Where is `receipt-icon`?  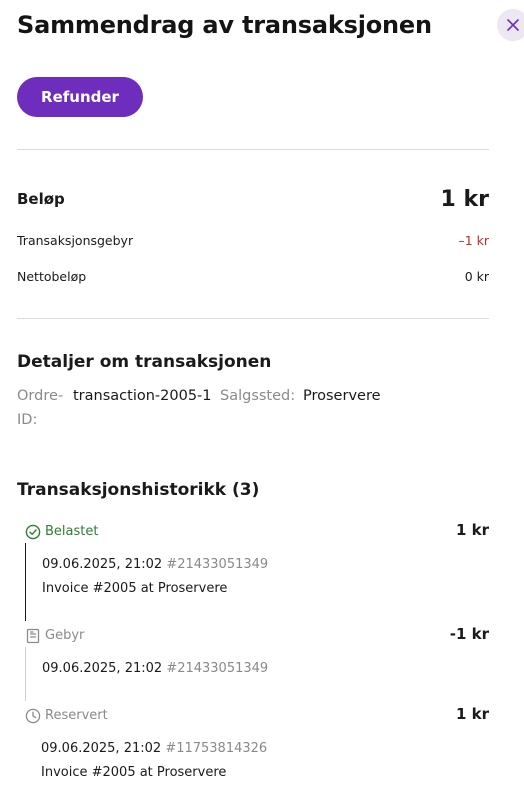
receipt-icon is located at coordinates (33, 636).